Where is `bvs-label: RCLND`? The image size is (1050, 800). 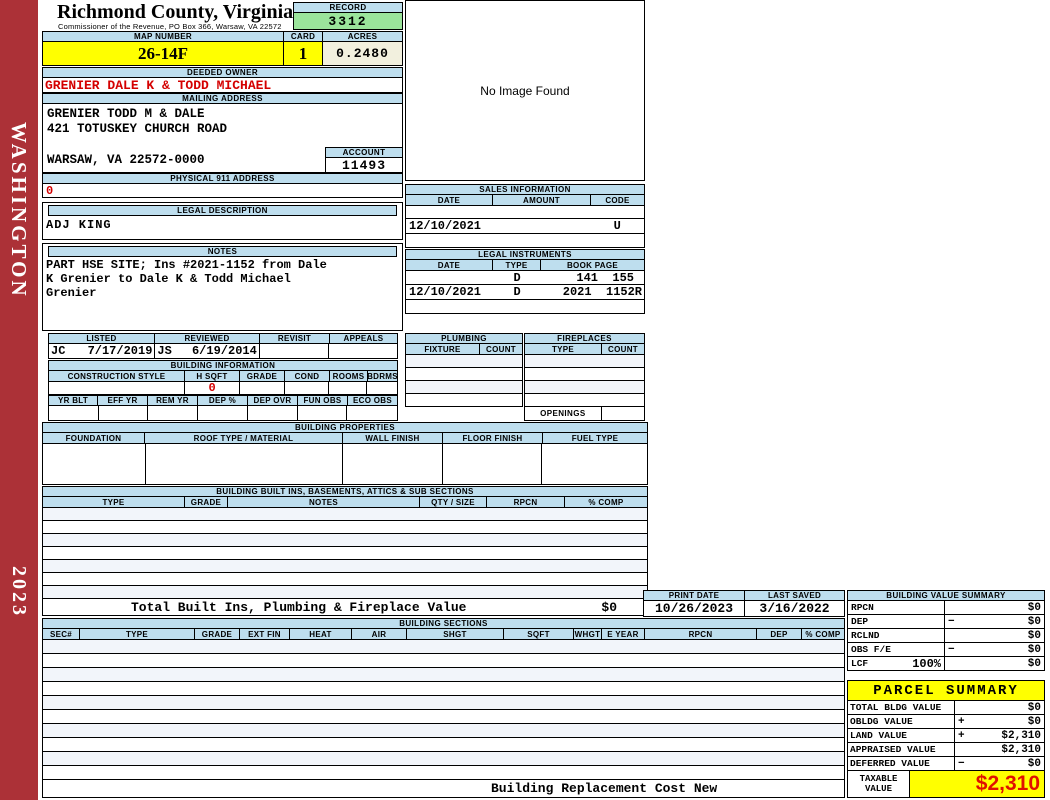 bvs-label: RCLND is located at coordinates (865, 635).